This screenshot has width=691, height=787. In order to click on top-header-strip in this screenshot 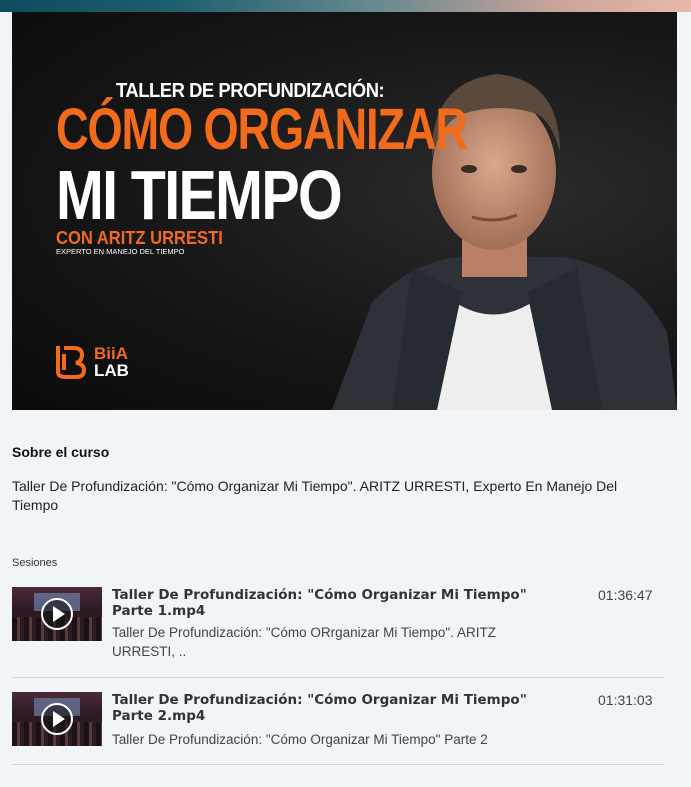, I will do `click(345, 6)`.